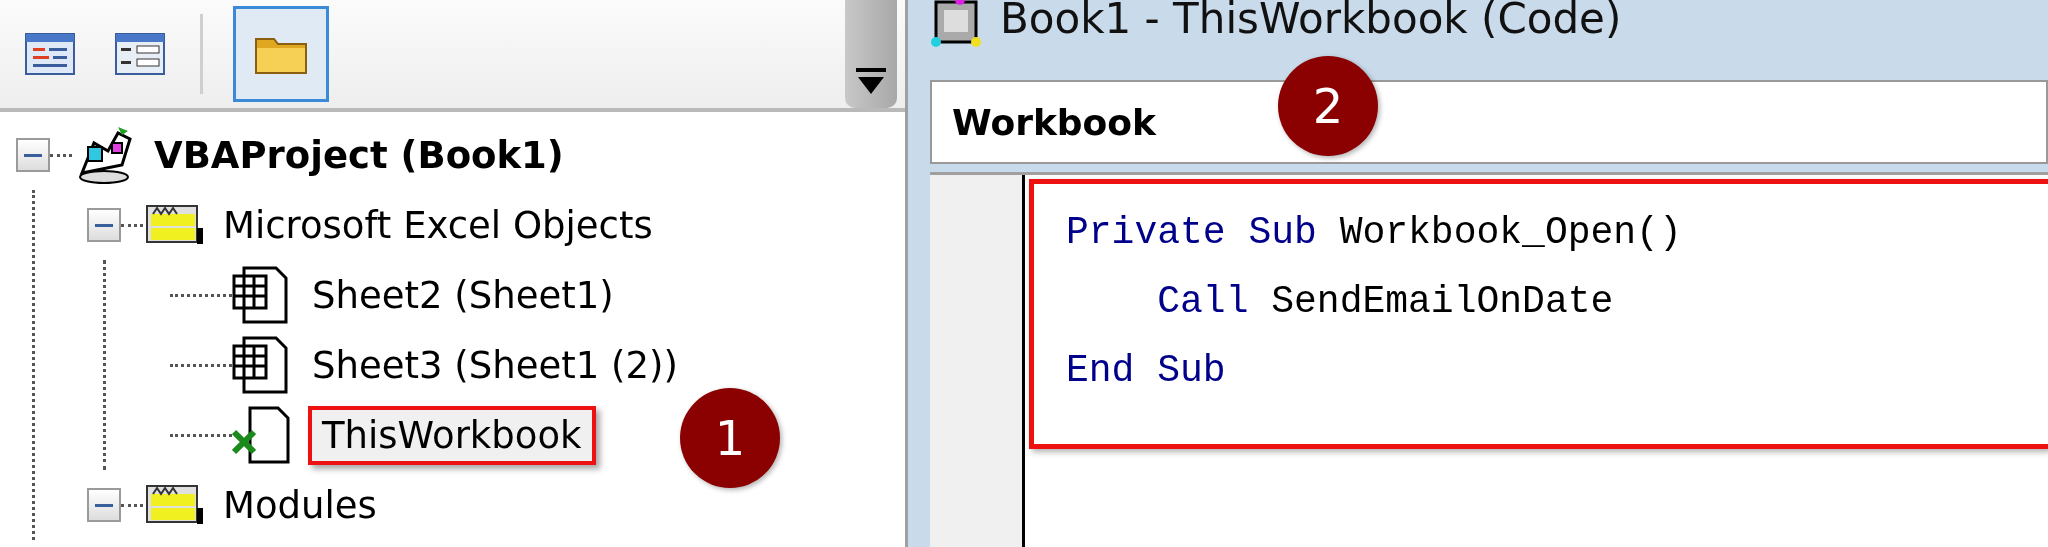 The height and width of the screenshot is (547, 2048). What do you see at coordinates (1385, 302) in the screenshot?
I see `code-line: Call SendEmailOnDate` at bounding box center [1385, 302].